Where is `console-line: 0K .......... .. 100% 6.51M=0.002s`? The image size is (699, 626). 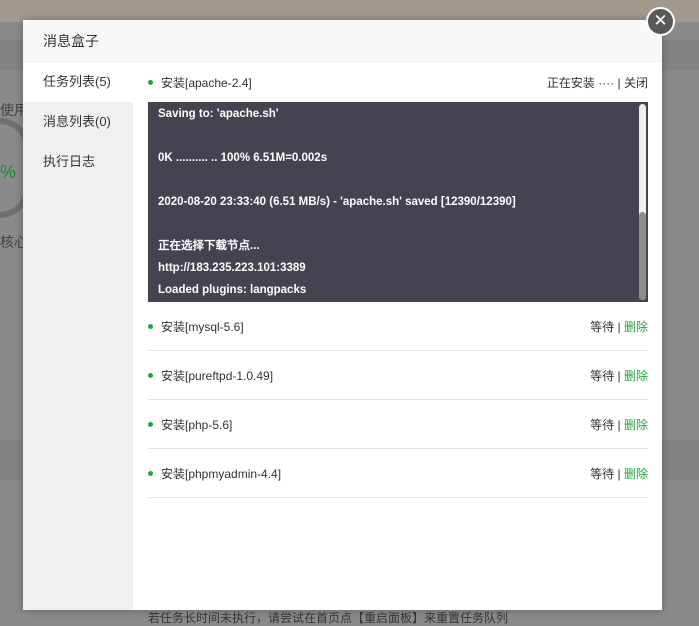
console-line: 0K .......... .. 100% 6.51M=0.002s is located at coordinates (243, 158).